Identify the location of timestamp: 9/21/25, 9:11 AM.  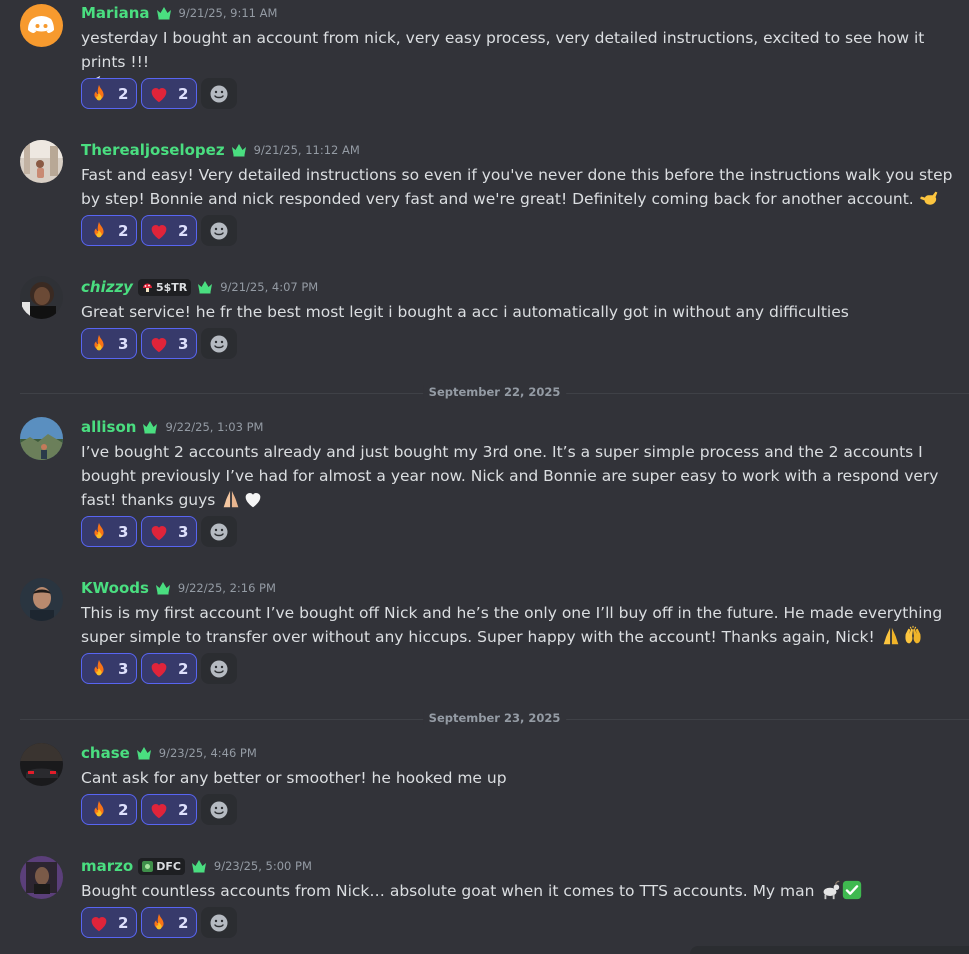
(228, 13).